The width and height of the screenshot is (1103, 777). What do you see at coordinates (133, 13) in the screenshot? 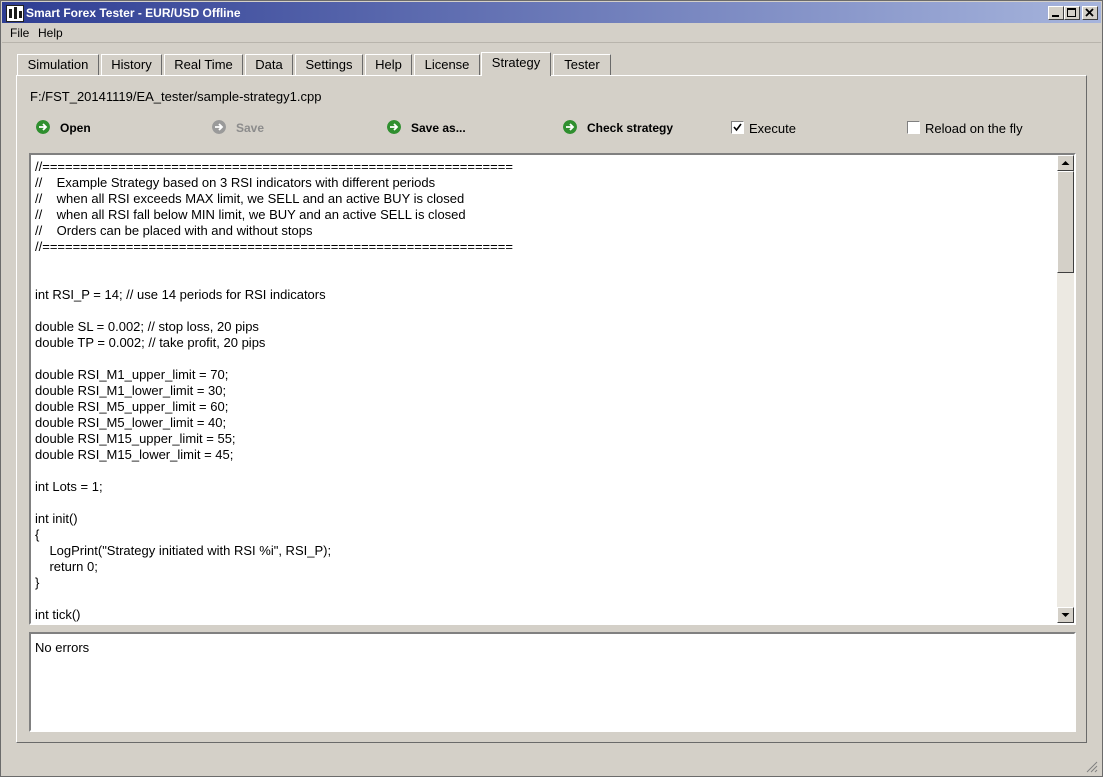
I see `window-title: Smart Forex Tester - EUR/USD Offline` at bounding box center [133, 13].